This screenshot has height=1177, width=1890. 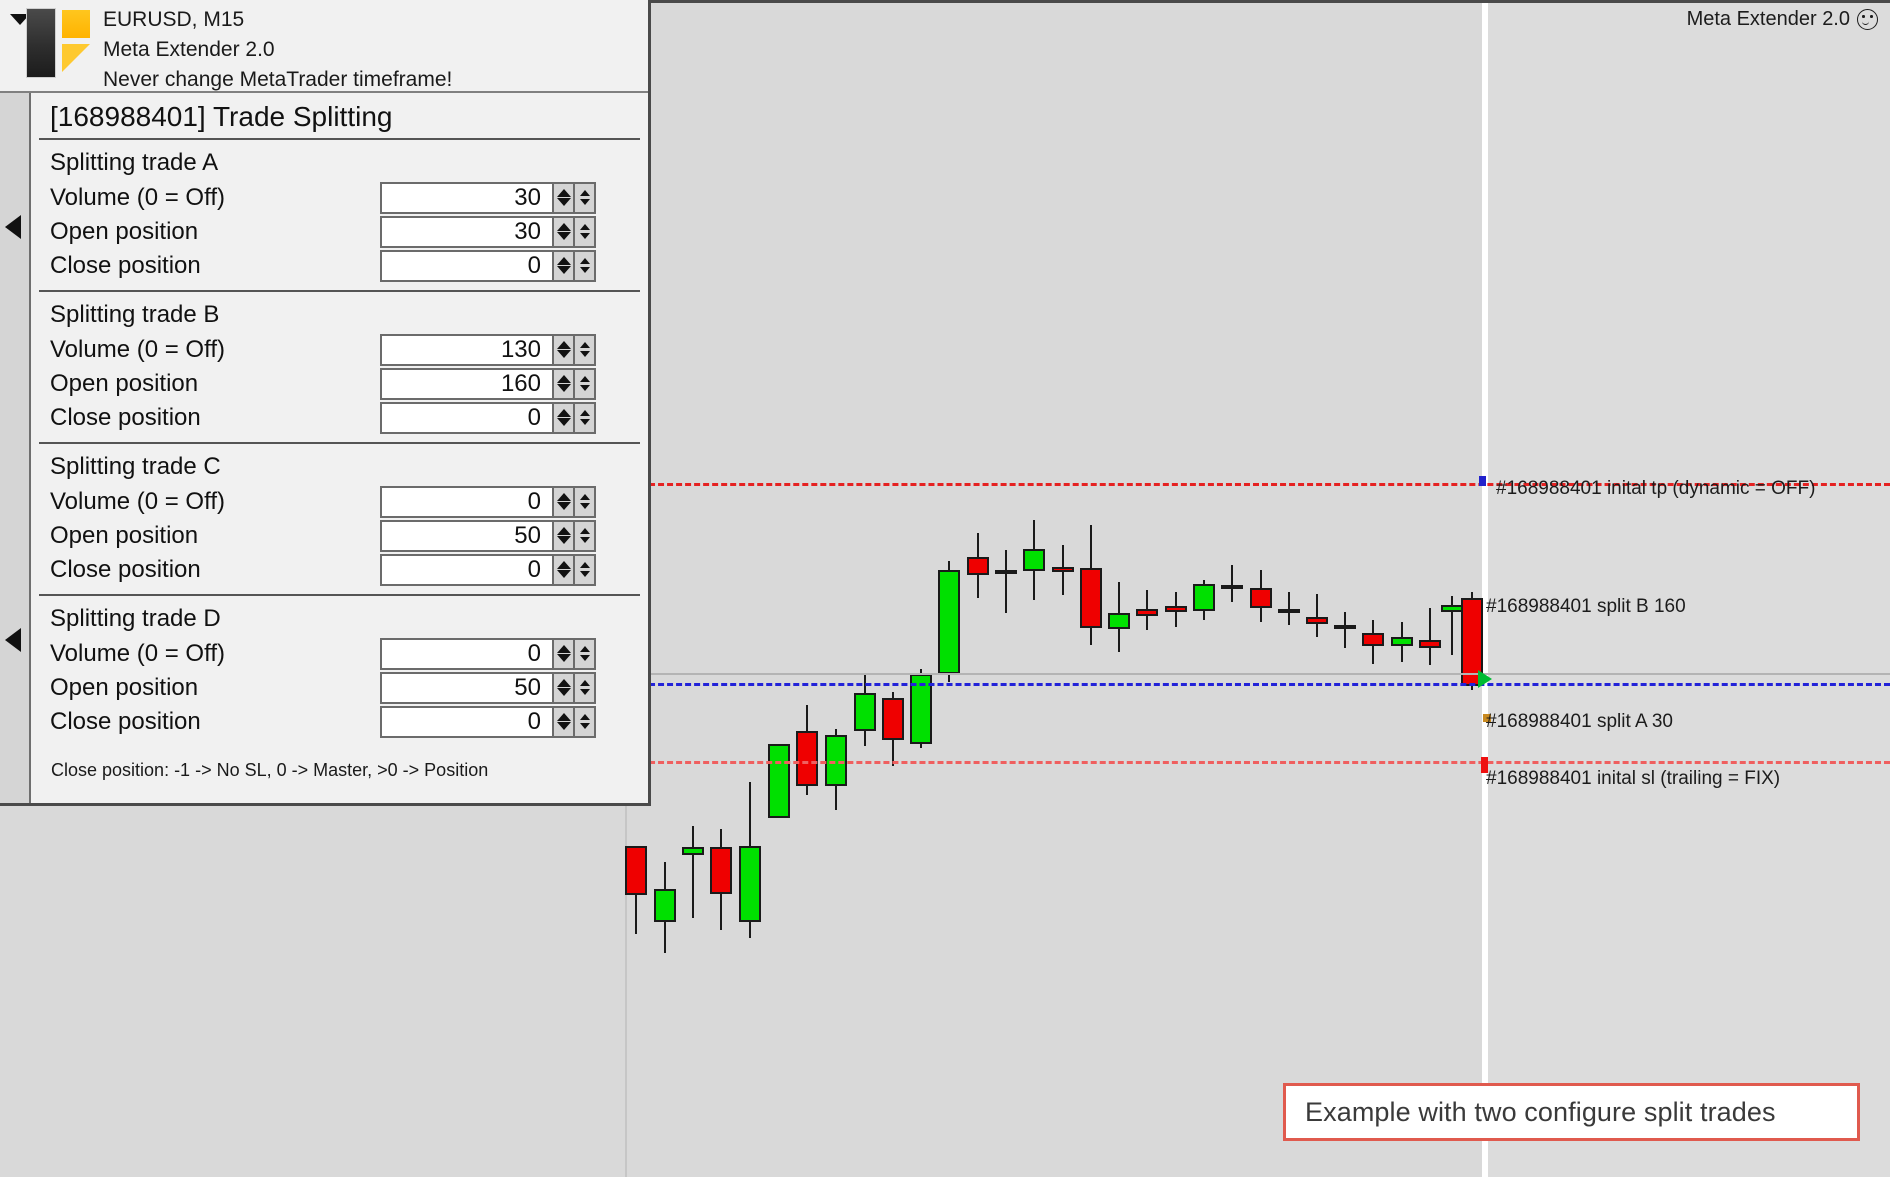 What do you see at coordinates (13, 227) in the screenshot?
I see `collapse-left-arrow-icon-top` at bounding box center [13, 227].